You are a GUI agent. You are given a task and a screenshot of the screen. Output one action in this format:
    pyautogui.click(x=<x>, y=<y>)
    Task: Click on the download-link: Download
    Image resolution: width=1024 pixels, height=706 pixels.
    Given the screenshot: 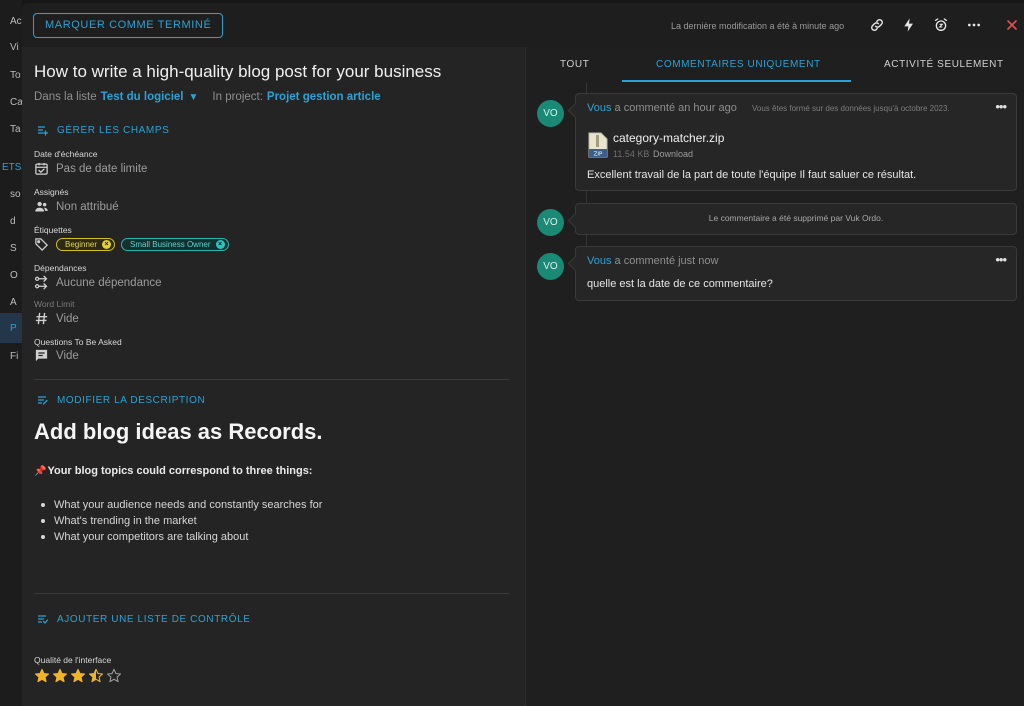 What is the action you would take?
    pyautogui.click(x=673, y=154)
    